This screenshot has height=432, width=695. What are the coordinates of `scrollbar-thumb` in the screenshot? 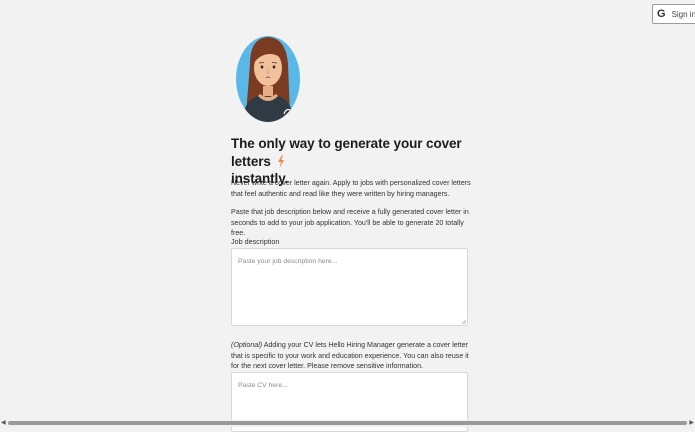 It's located at (347, 423).